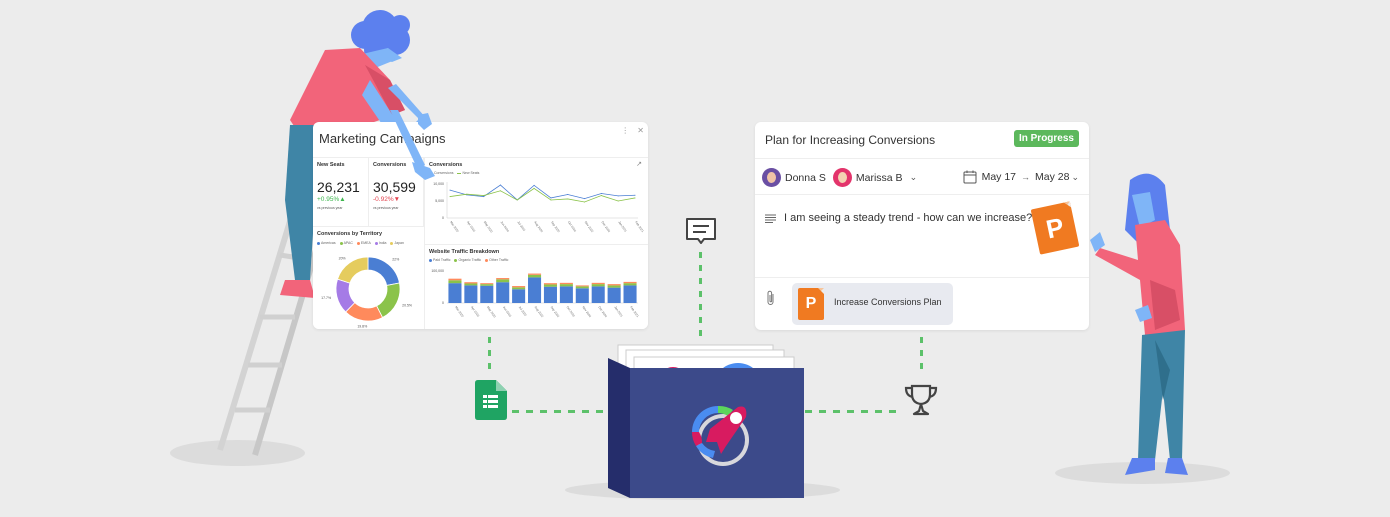  I want to click on kpi-delta-value: -0.92%, so click(383, 199).